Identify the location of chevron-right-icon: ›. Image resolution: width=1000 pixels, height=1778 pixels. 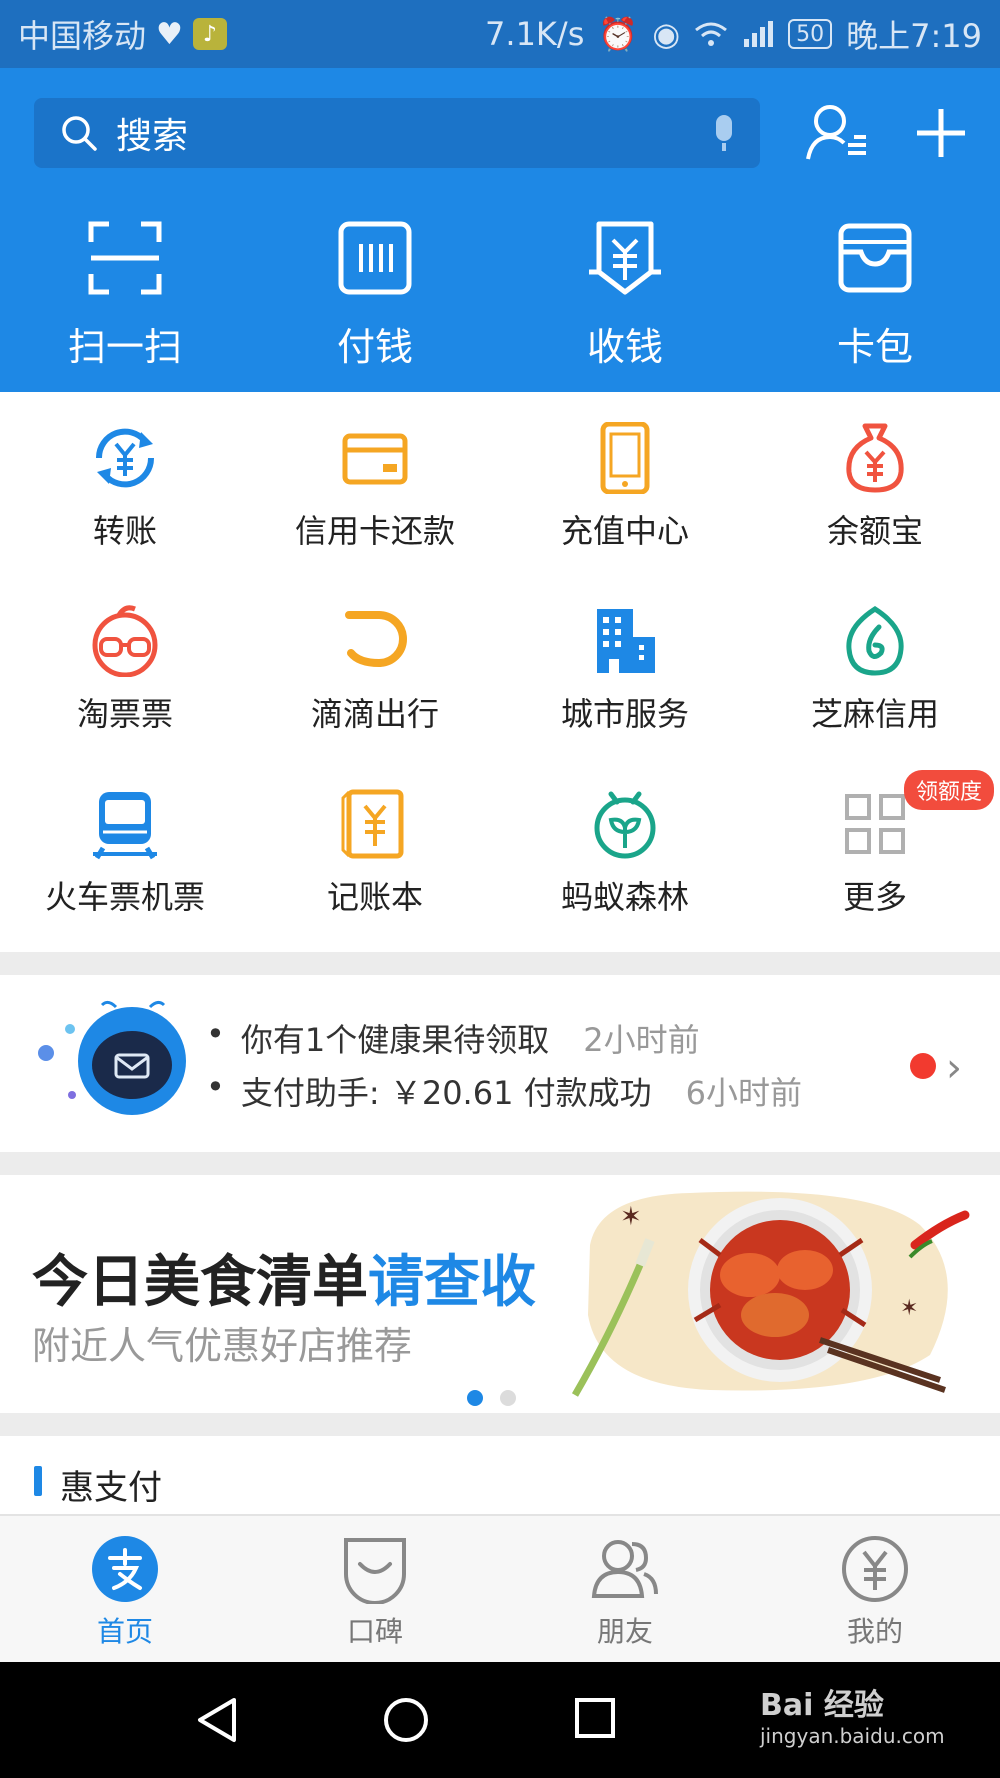
(954, 1068).